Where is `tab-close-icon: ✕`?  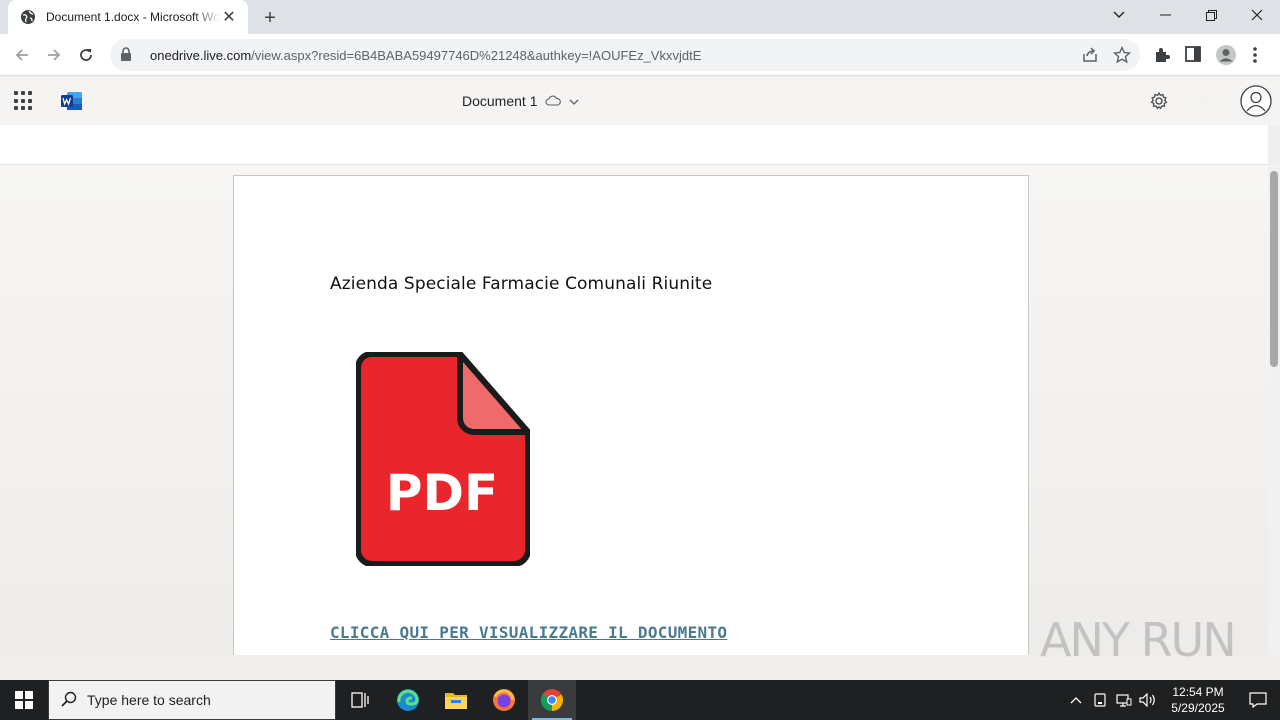 tab-close-icon: ✕ is located at coordinates (229, 17).